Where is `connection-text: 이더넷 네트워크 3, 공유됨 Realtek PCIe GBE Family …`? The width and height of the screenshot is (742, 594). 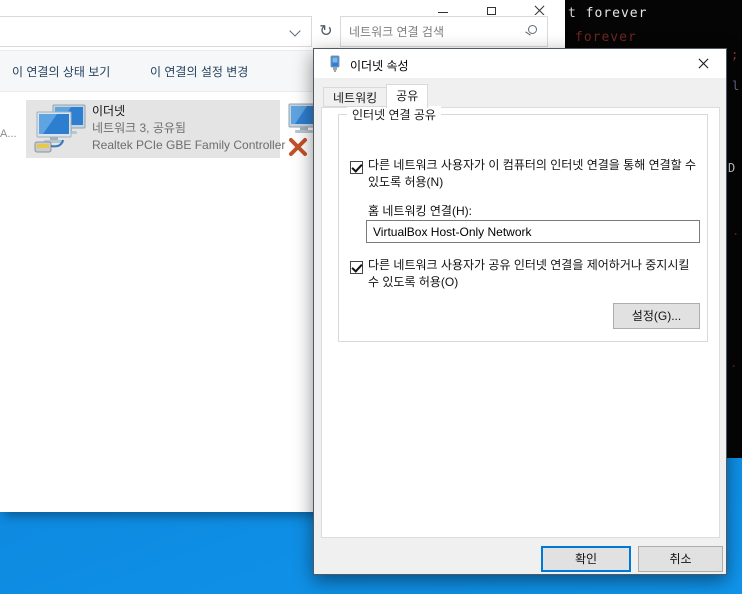
connection-text: 이더넷 네트워크 3, 공유됨 Realtek PCIe GBE Family … is located at coordinates (189, 128).